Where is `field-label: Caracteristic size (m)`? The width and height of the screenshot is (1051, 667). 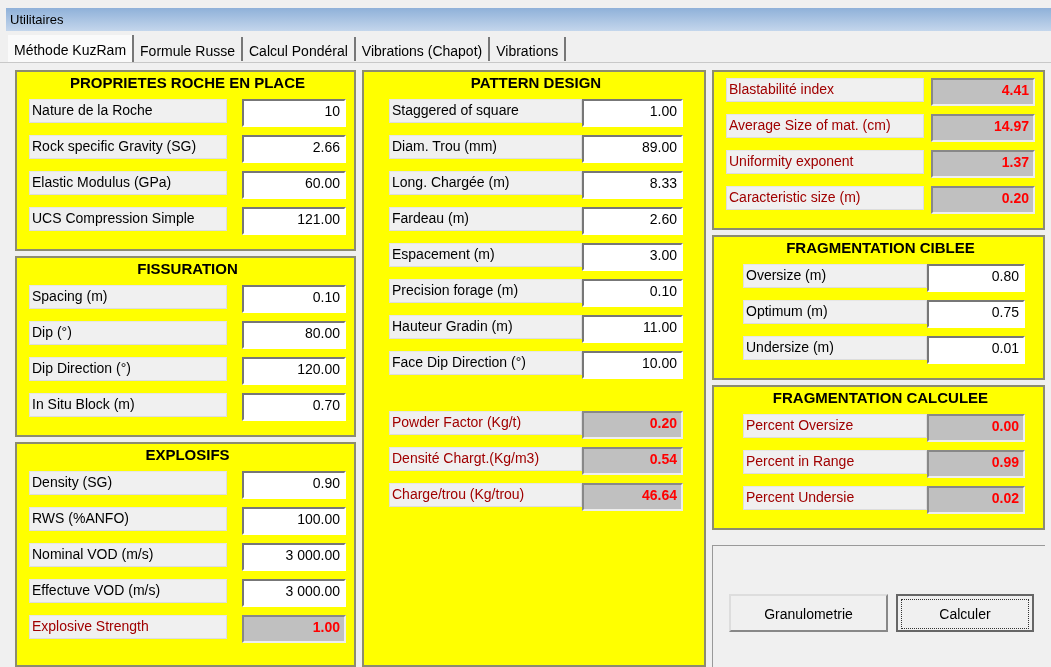 field-label: Caracteristic size (m) is located at coordinates (825, 198).